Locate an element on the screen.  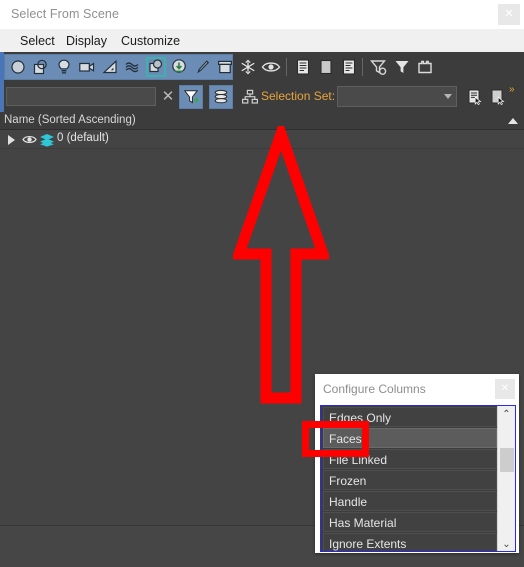
containers-filter-icon is located at coordinates (225, 67).